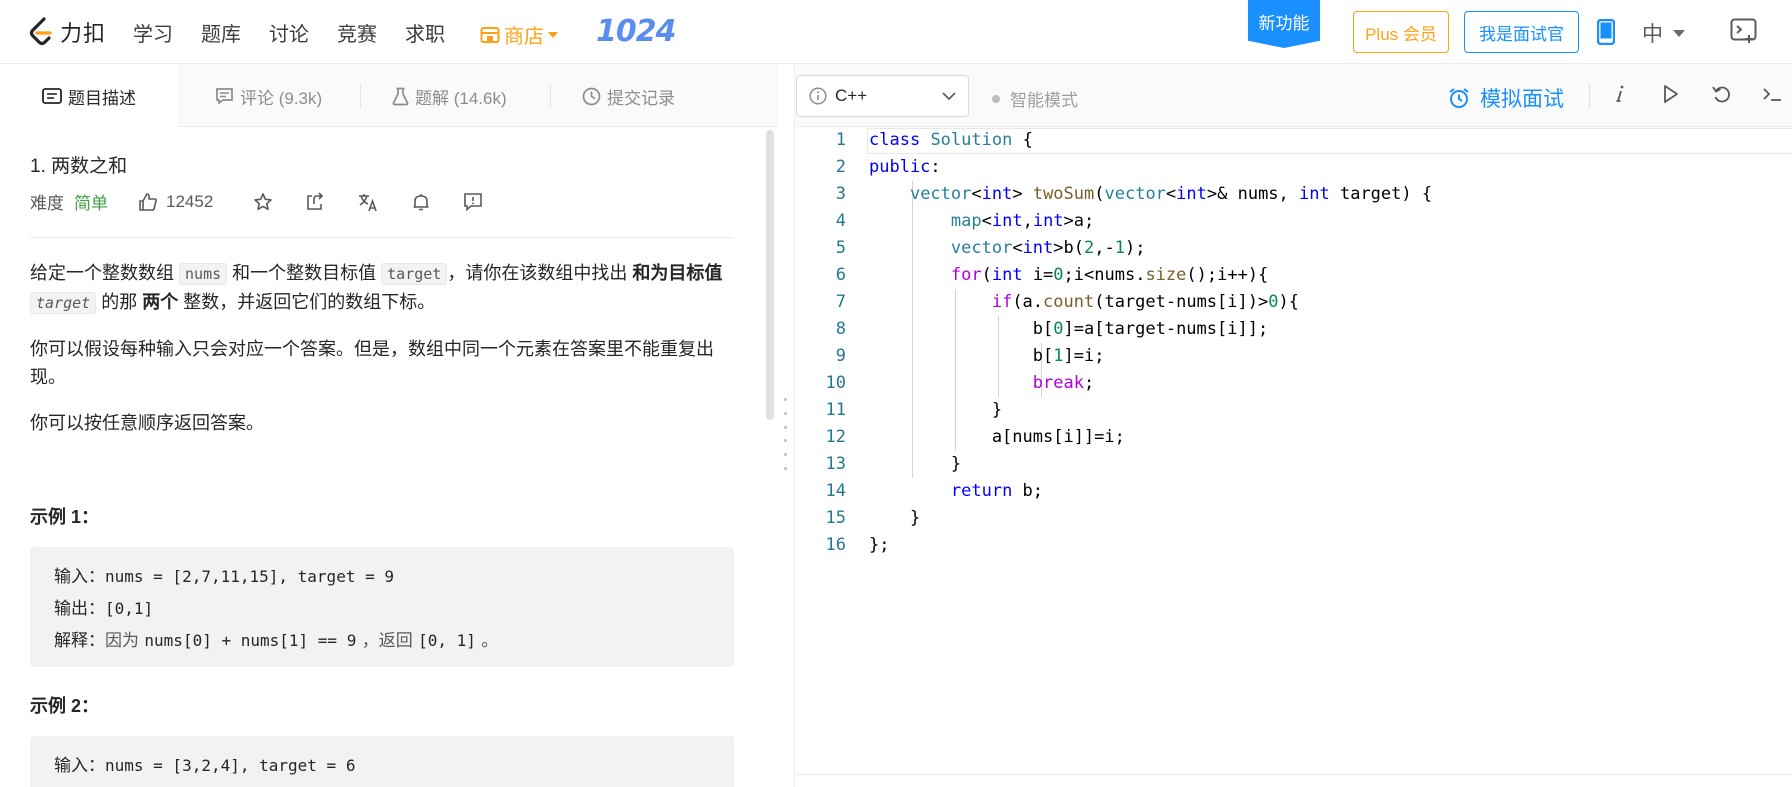 This screenshot has width=1792, height=787. Describe the element at coordinates (1150, 167) in the screenshot. I see `code-line: public:` at that location.